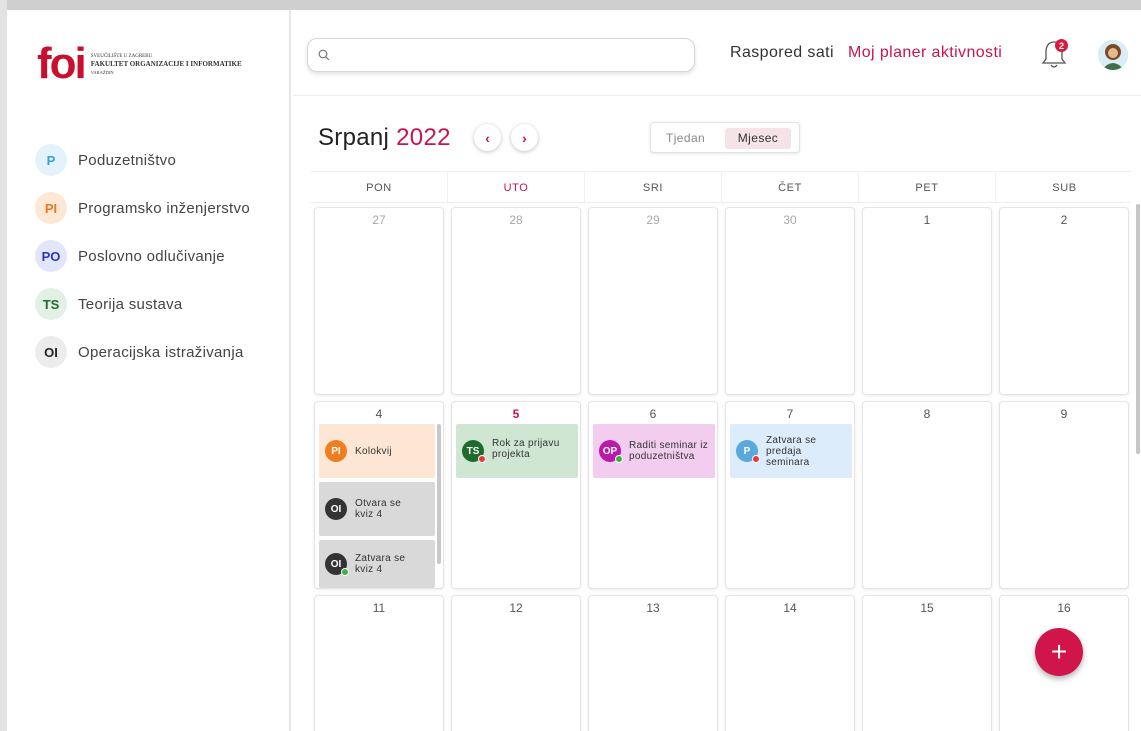 The width and height of the screenshot is (1141, 731). I want to click on weekday-sri: SRI, so click(653, 188).